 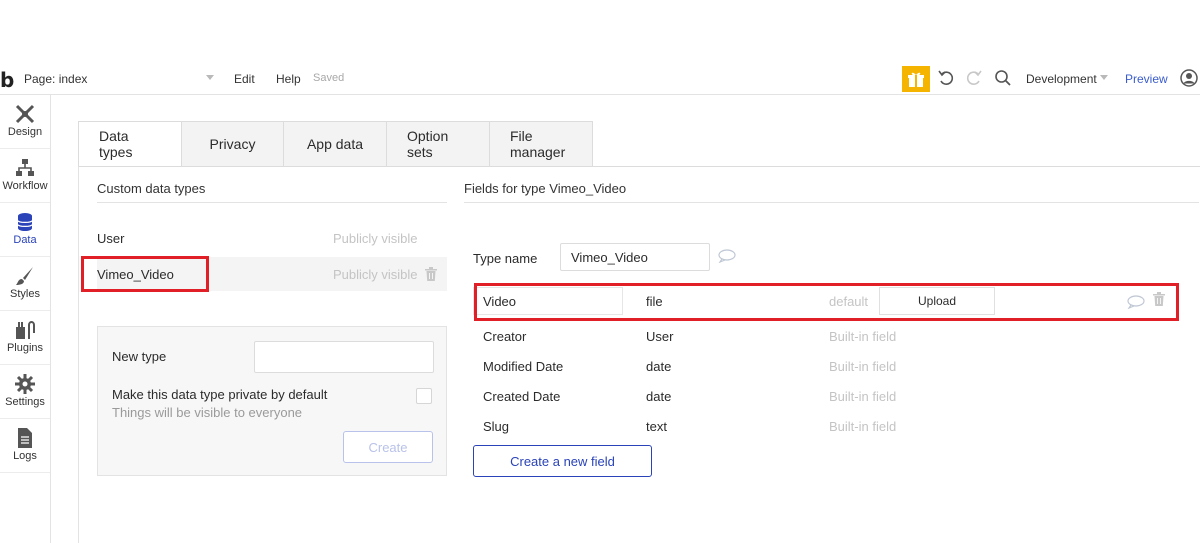 What do you see at coordinates (233, 144) in the screenshot?
I see `tab-privacy: Privacy` at bounding box center [233, 144].